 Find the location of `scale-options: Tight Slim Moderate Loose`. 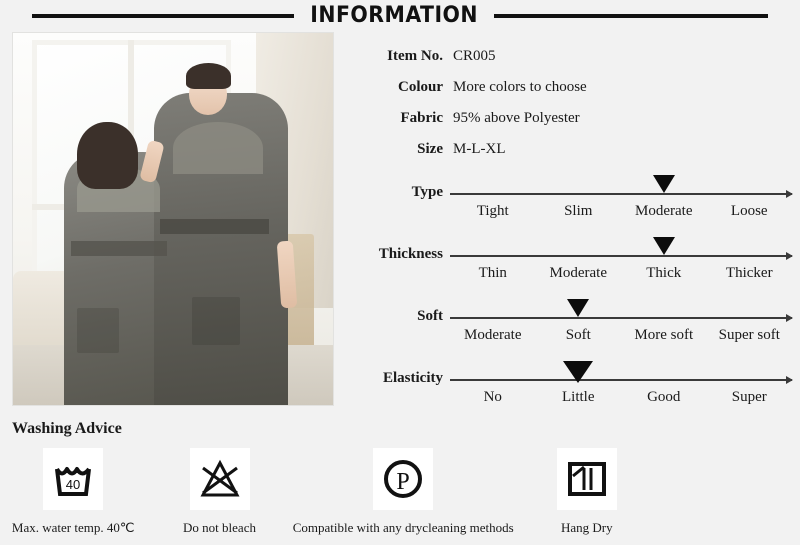

scale-options: Tight Slim Moderate Loose is located at coordinates (621, 211).